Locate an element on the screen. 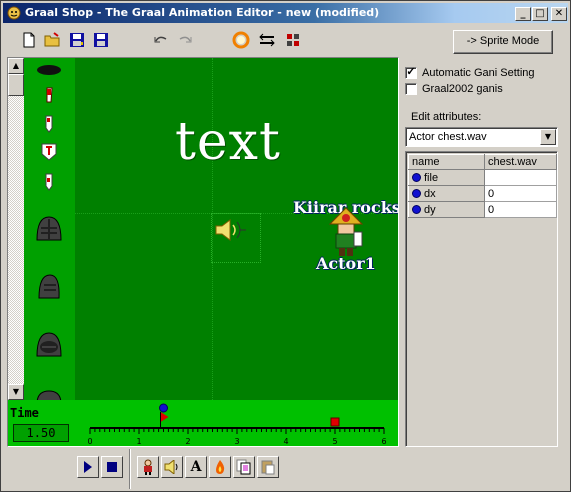 This screenshot has width=571, height=492. open-folder-icon is located at coordinates (53, 40).